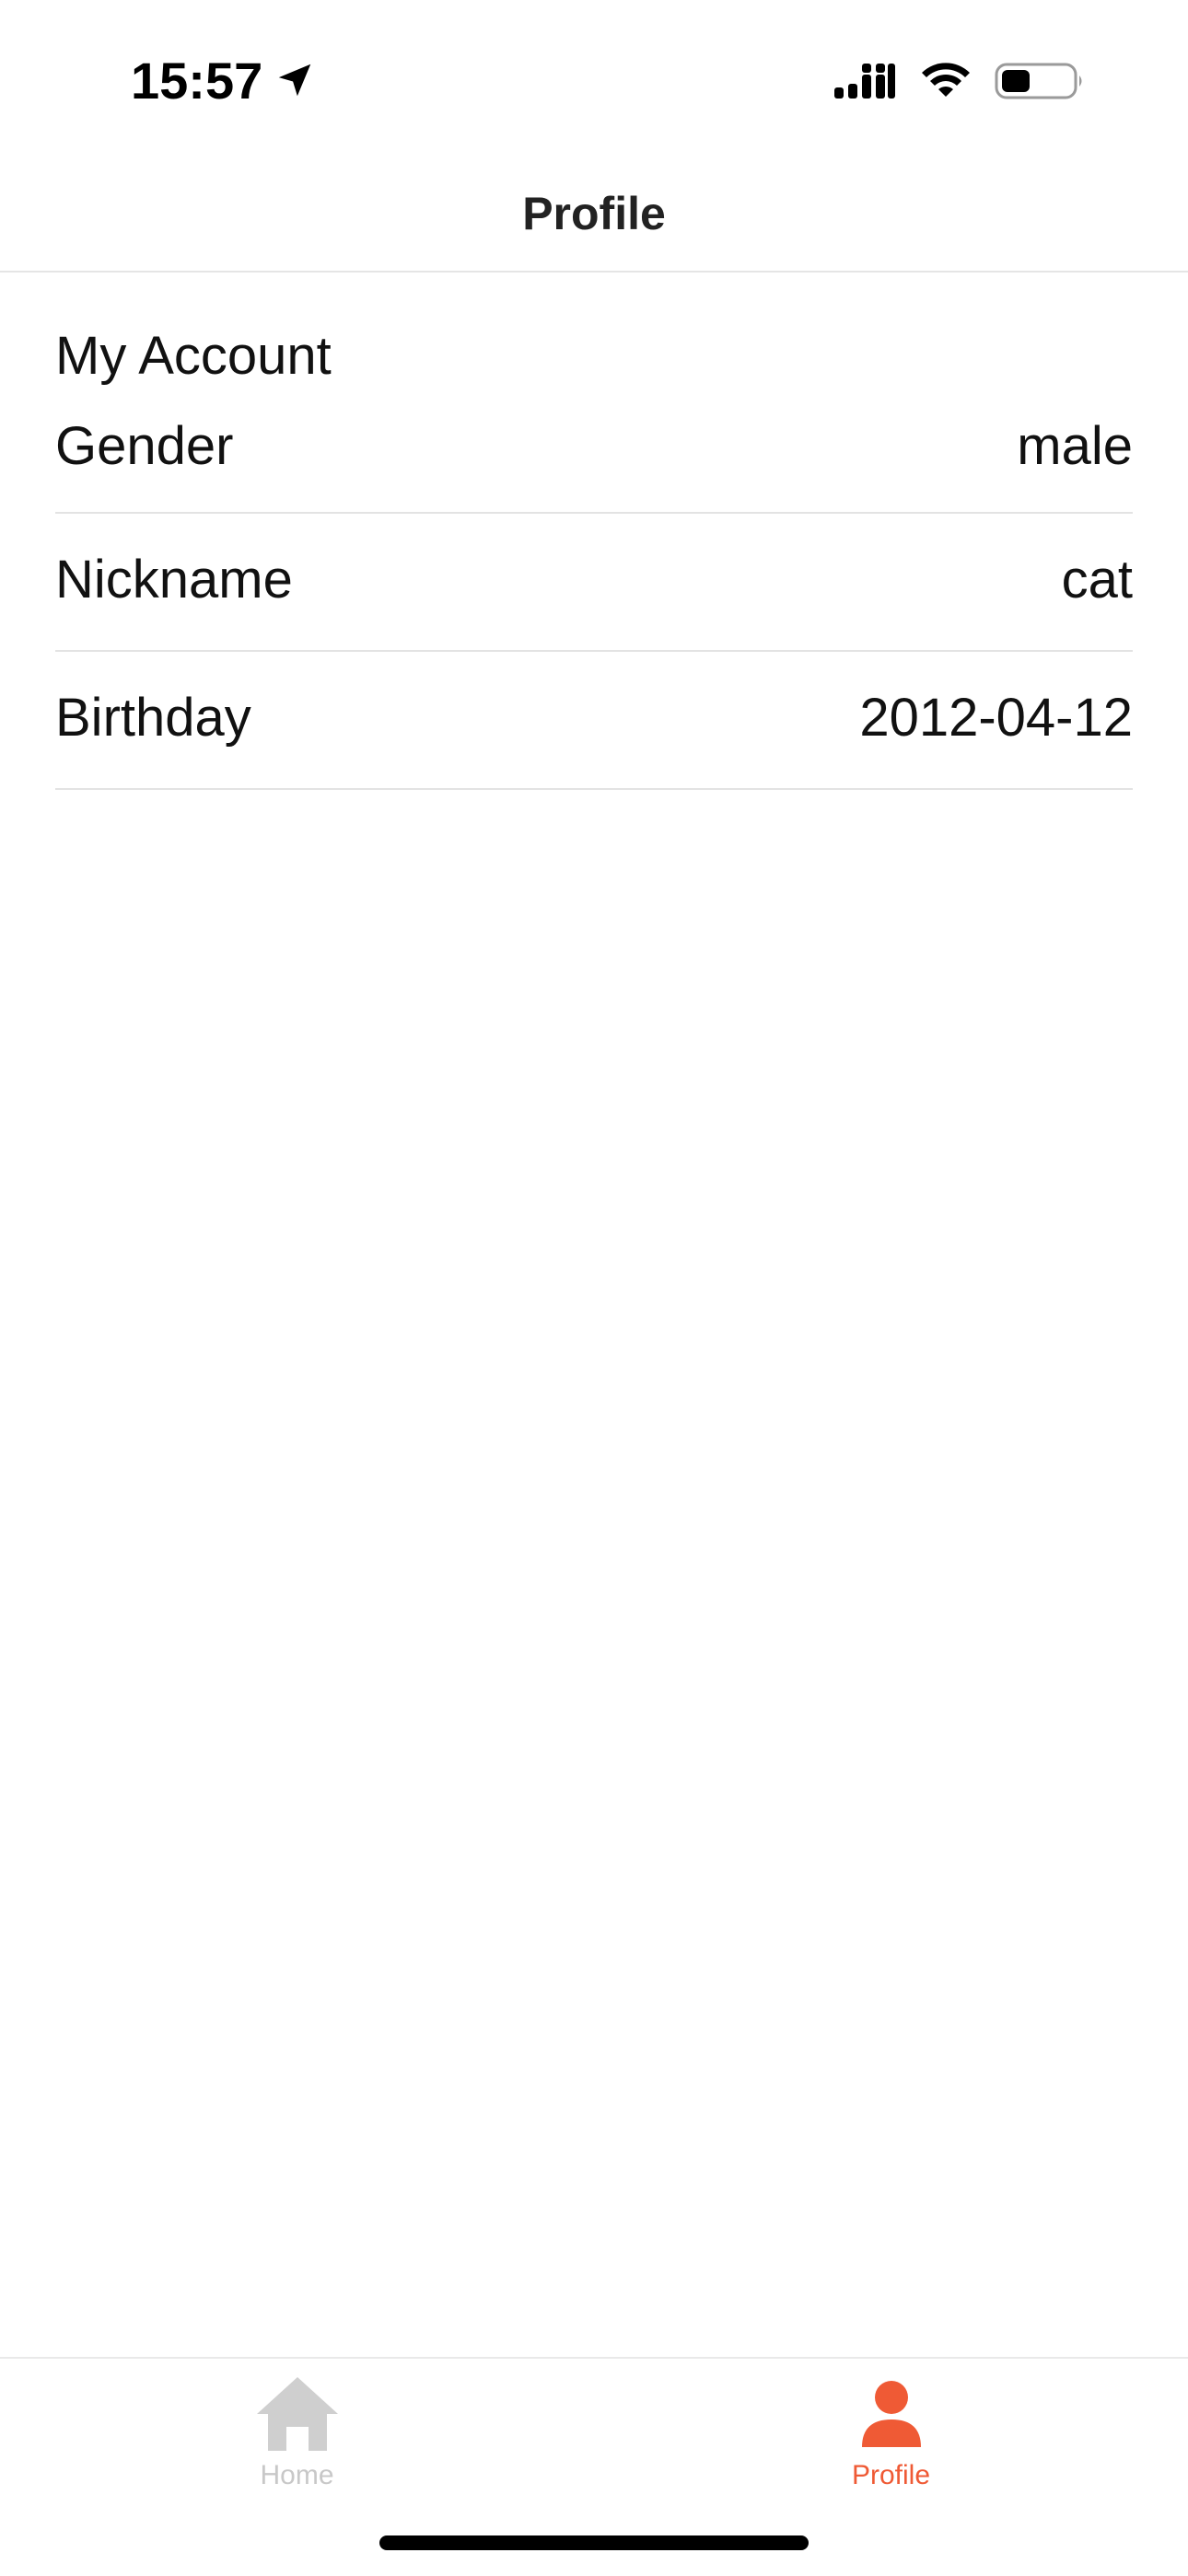 The image size is (1188, 2576). I want to click on status-time: 15:57, so click(197, 80).